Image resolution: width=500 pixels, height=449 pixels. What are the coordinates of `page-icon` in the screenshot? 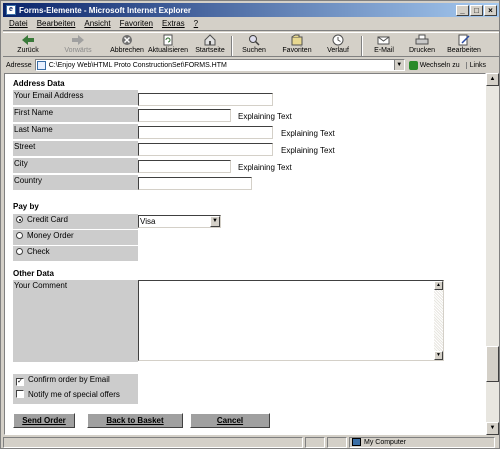 It's located at (41, 65).